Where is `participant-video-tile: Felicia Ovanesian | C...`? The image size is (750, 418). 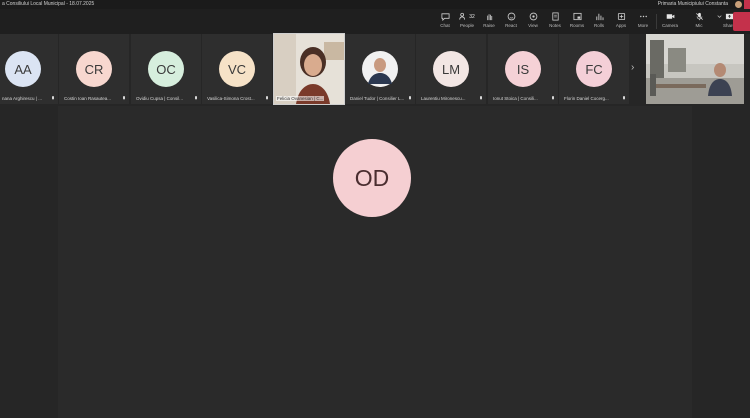
participant-video-tile: Felicia Ovanesian | C... is located at coordinates (309, 69).